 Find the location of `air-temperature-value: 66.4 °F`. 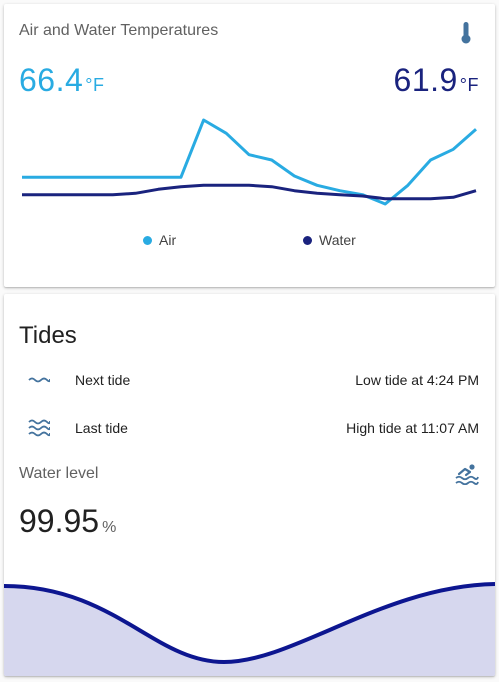

air-temperature-value: 66.4 °F is located at coordinates (61, 80).